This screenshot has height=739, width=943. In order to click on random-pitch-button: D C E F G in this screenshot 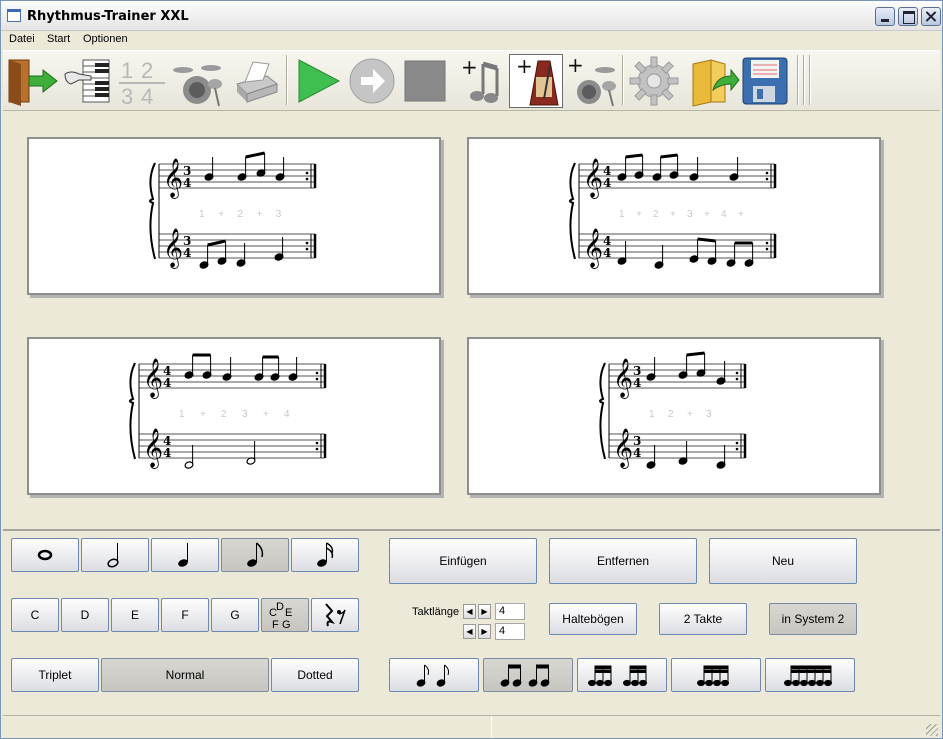, I will do `click(285, 615)`.